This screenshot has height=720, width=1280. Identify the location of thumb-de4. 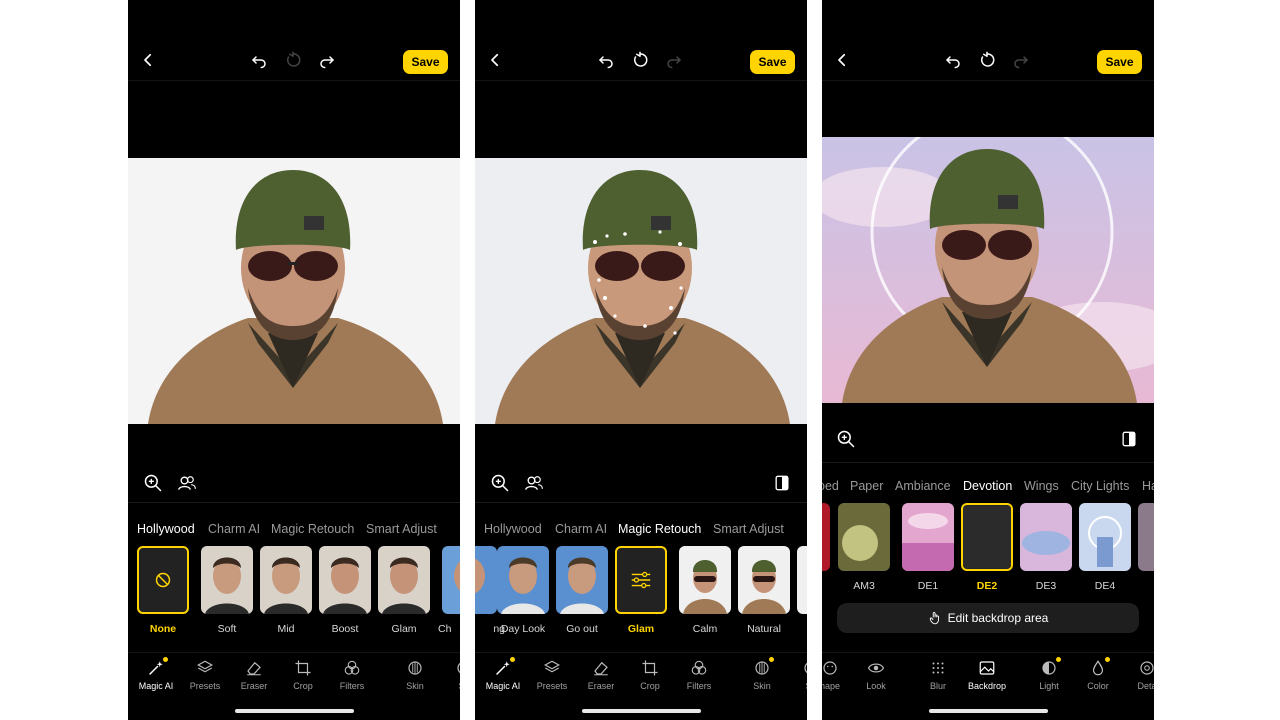
(1105, 537).